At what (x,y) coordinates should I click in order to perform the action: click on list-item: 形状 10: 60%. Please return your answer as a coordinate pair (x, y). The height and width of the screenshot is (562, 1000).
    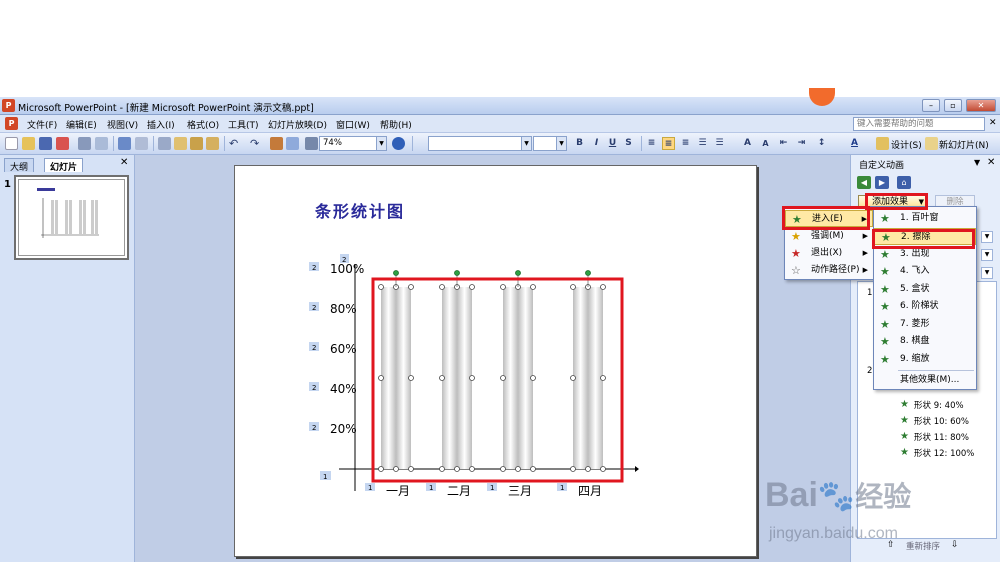
    Looking at the image, I should click on (941, 421).